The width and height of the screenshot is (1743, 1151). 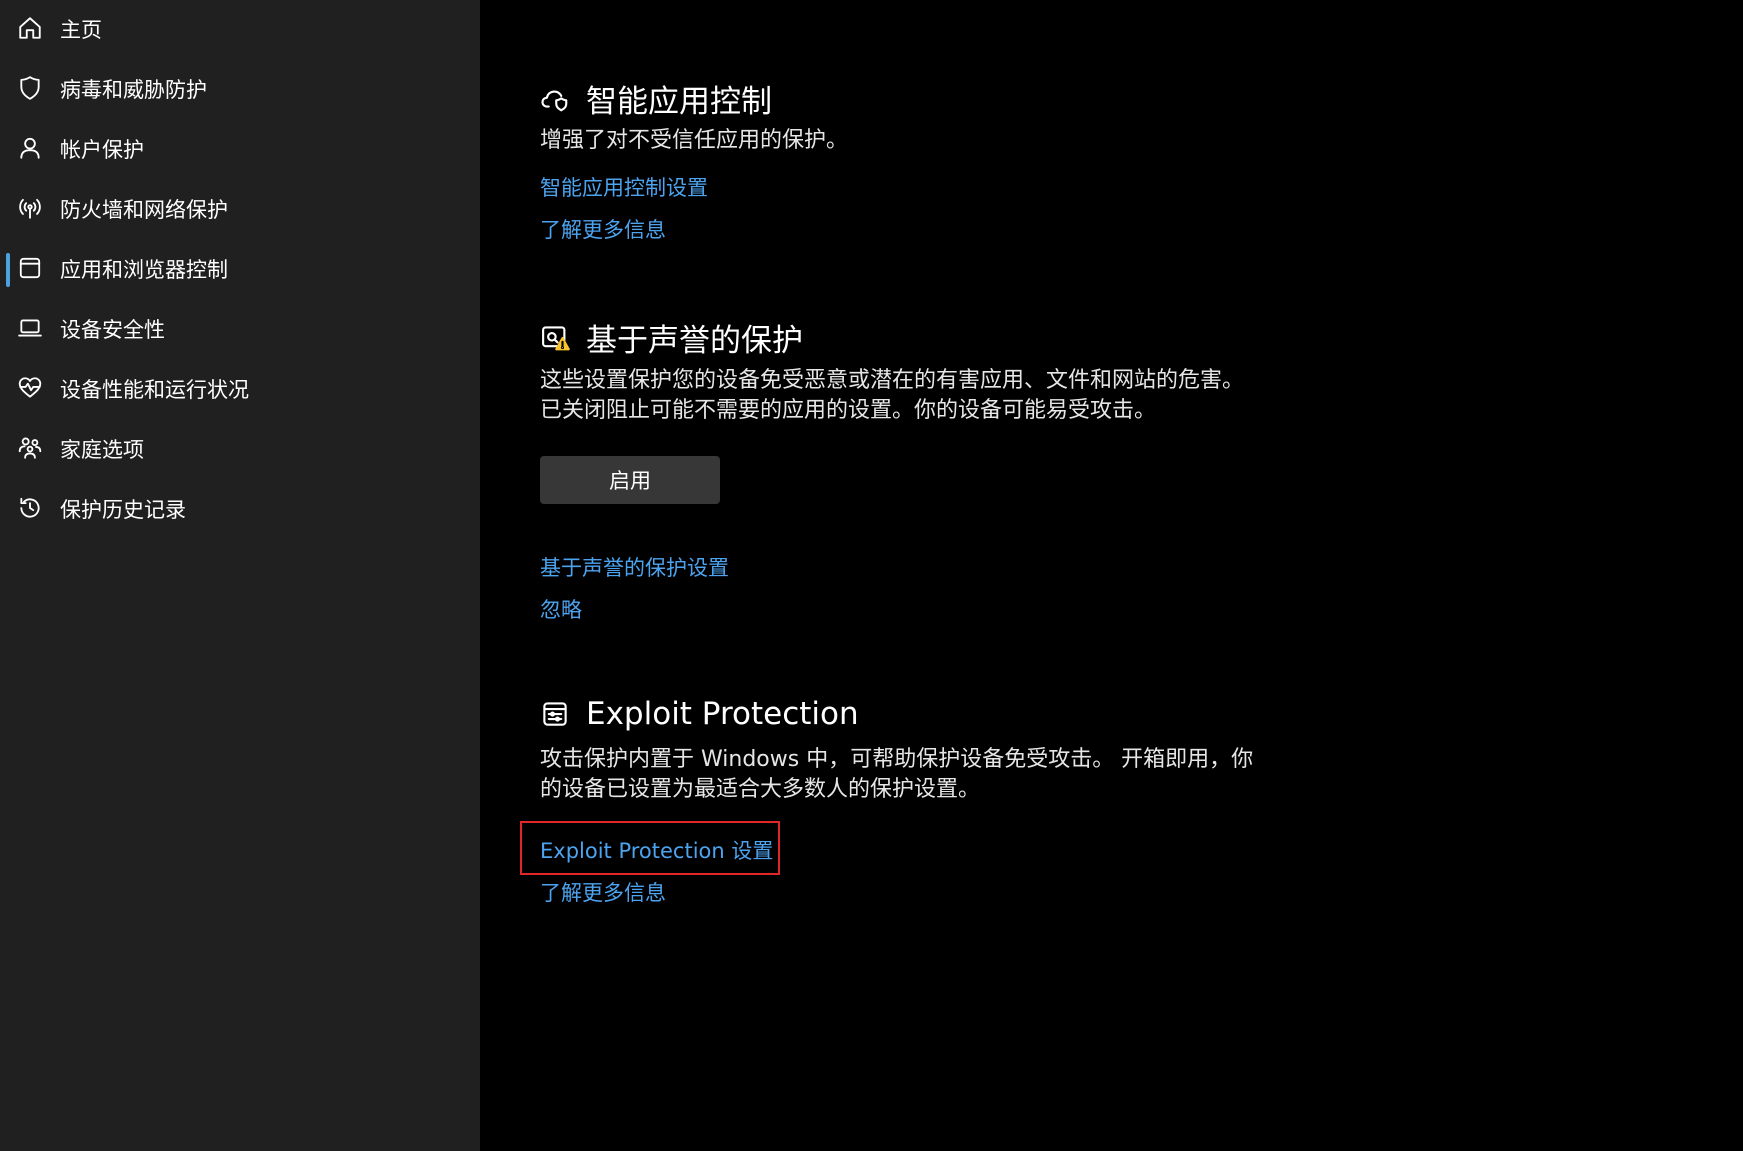 I want to click on sidebar-item-label: 应用和浏览器控制, so click(x=144, y=270).